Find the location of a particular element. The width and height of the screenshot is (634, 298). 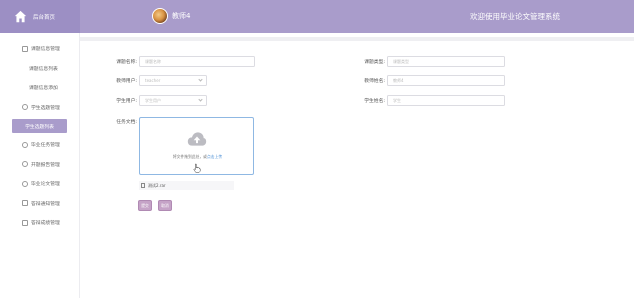

topic-type-input: 课题类型 is located at coordinates (446, 61).